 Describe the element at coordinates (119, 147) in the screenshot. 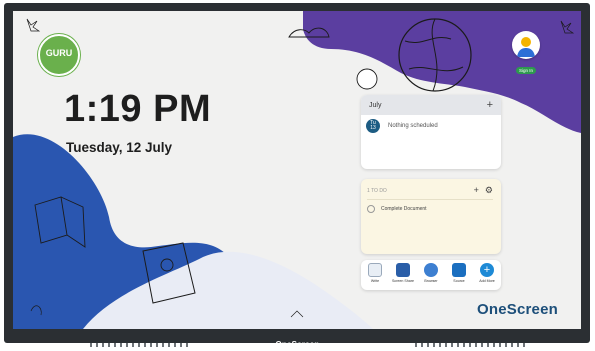

I see `clock-date: Tuesday, 12 July` at that location.